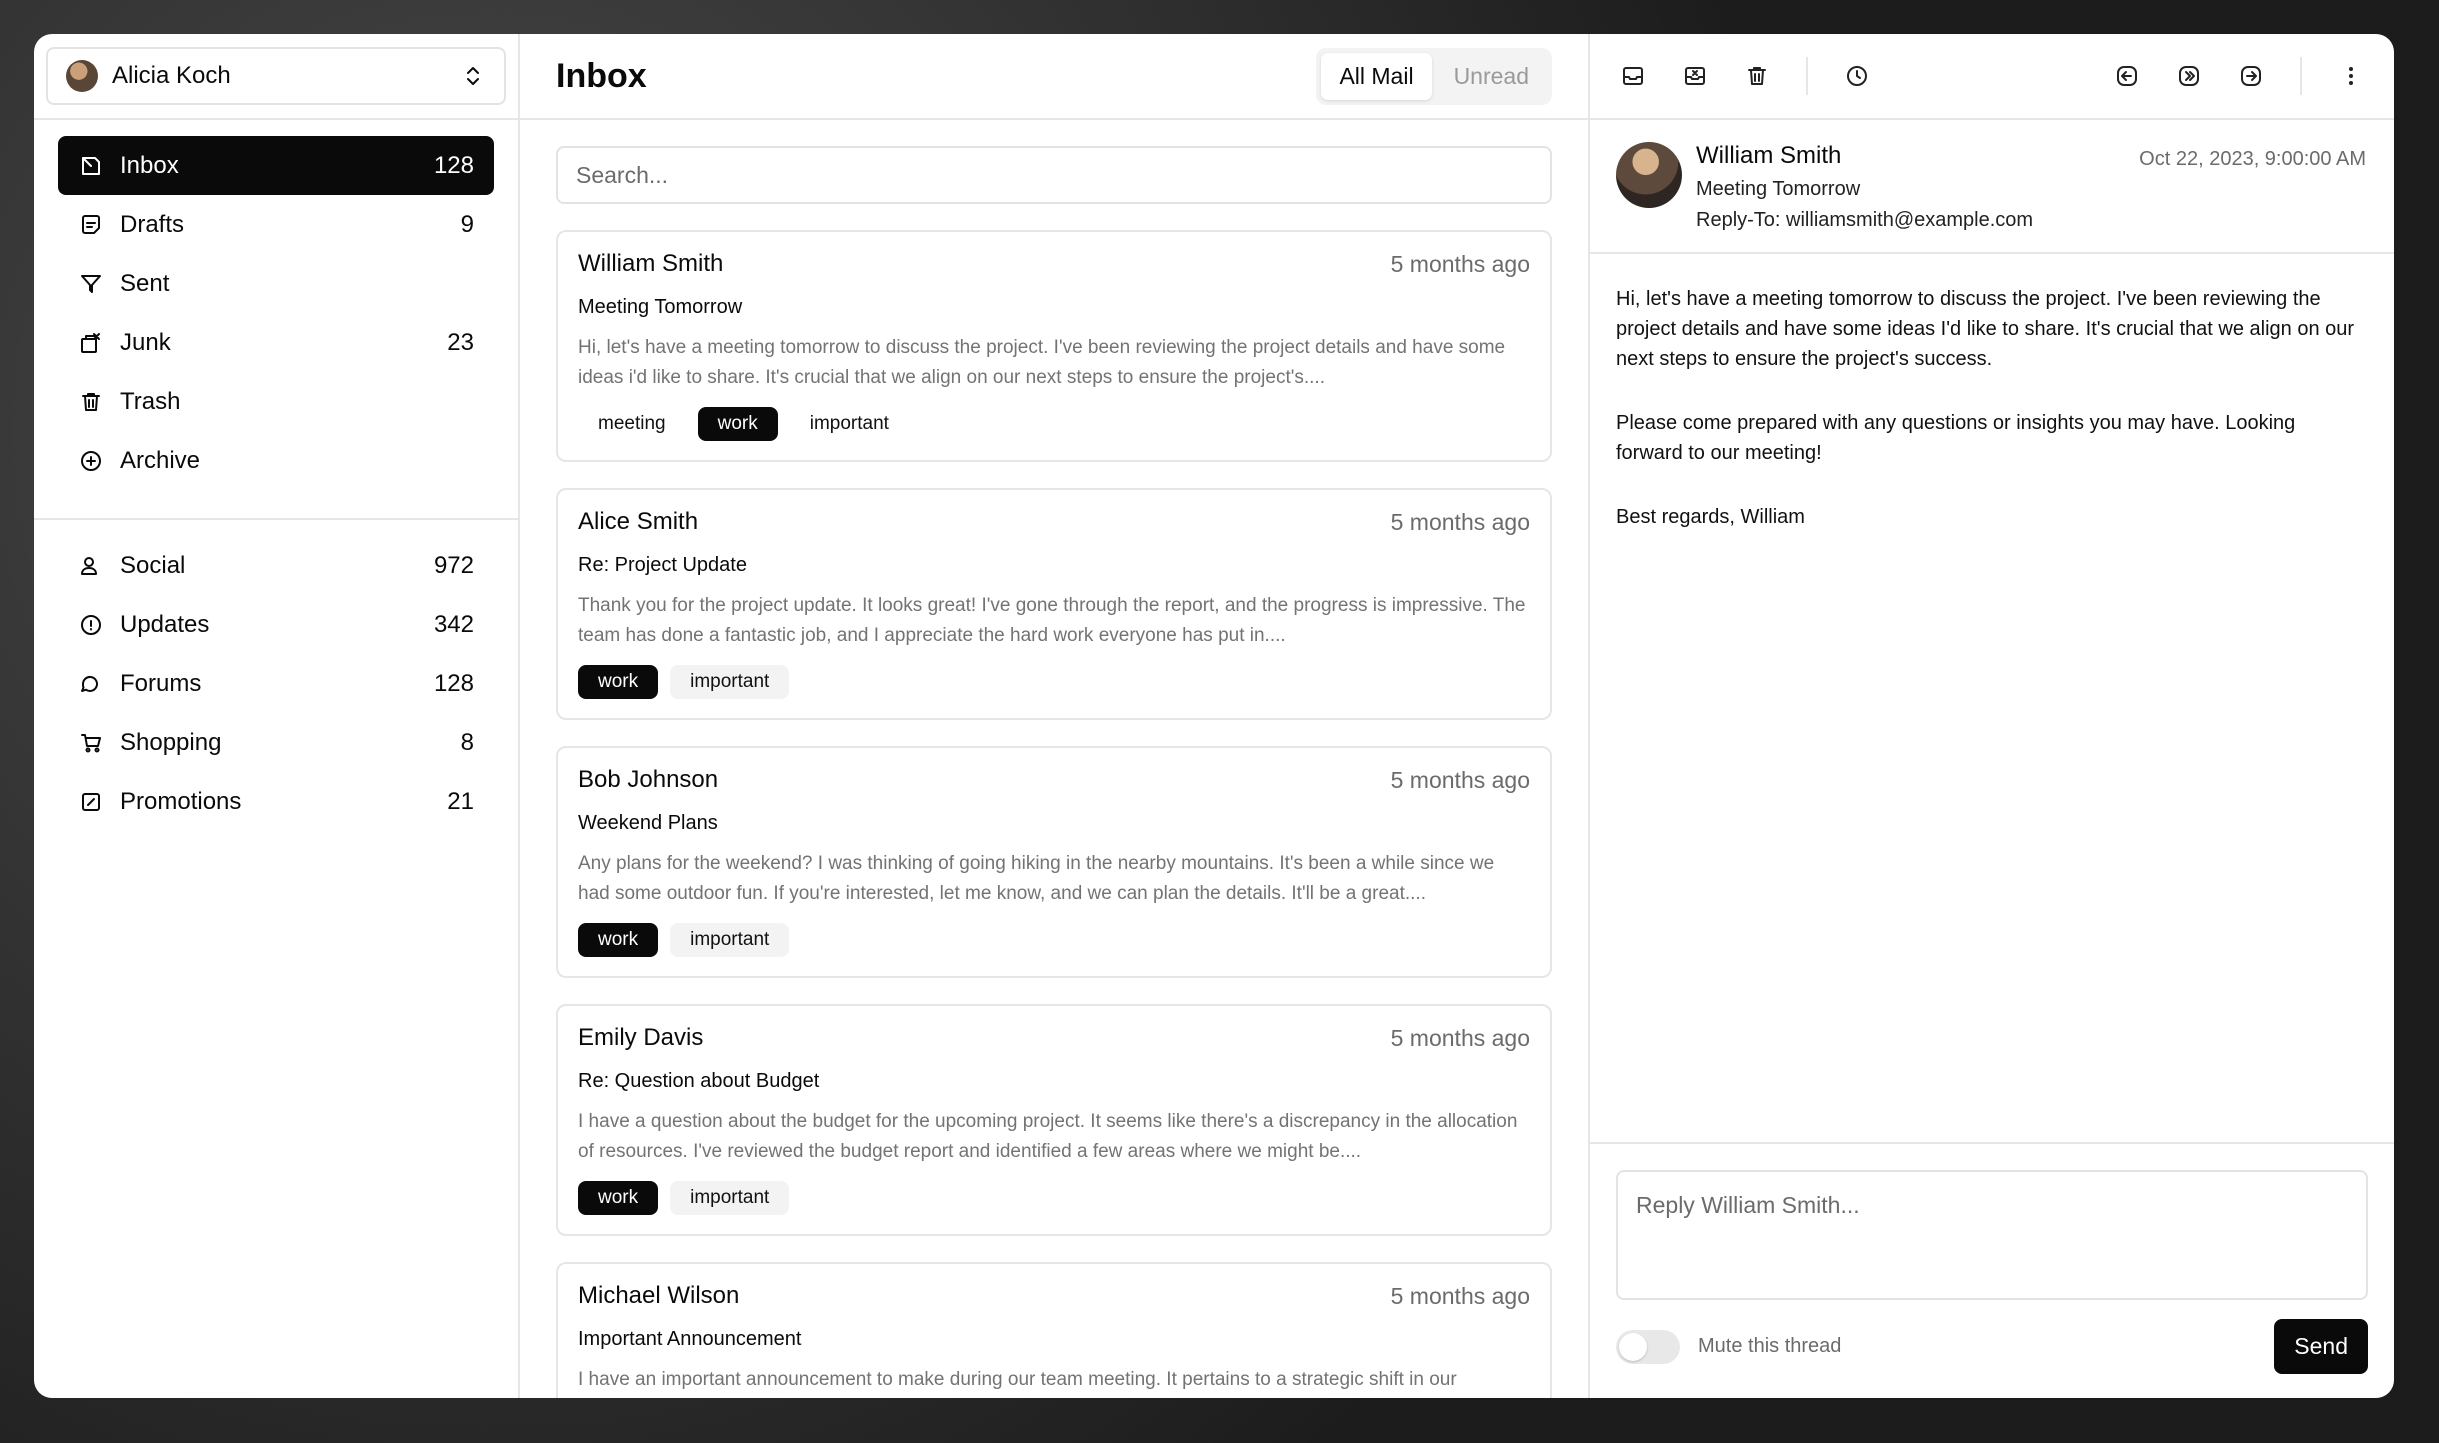 The image size is (2439, 1443). What do you see at coordinates (2321, 1346) in the screenshot?
I see `send-button: Send` at bounding box center [2321, 1346].